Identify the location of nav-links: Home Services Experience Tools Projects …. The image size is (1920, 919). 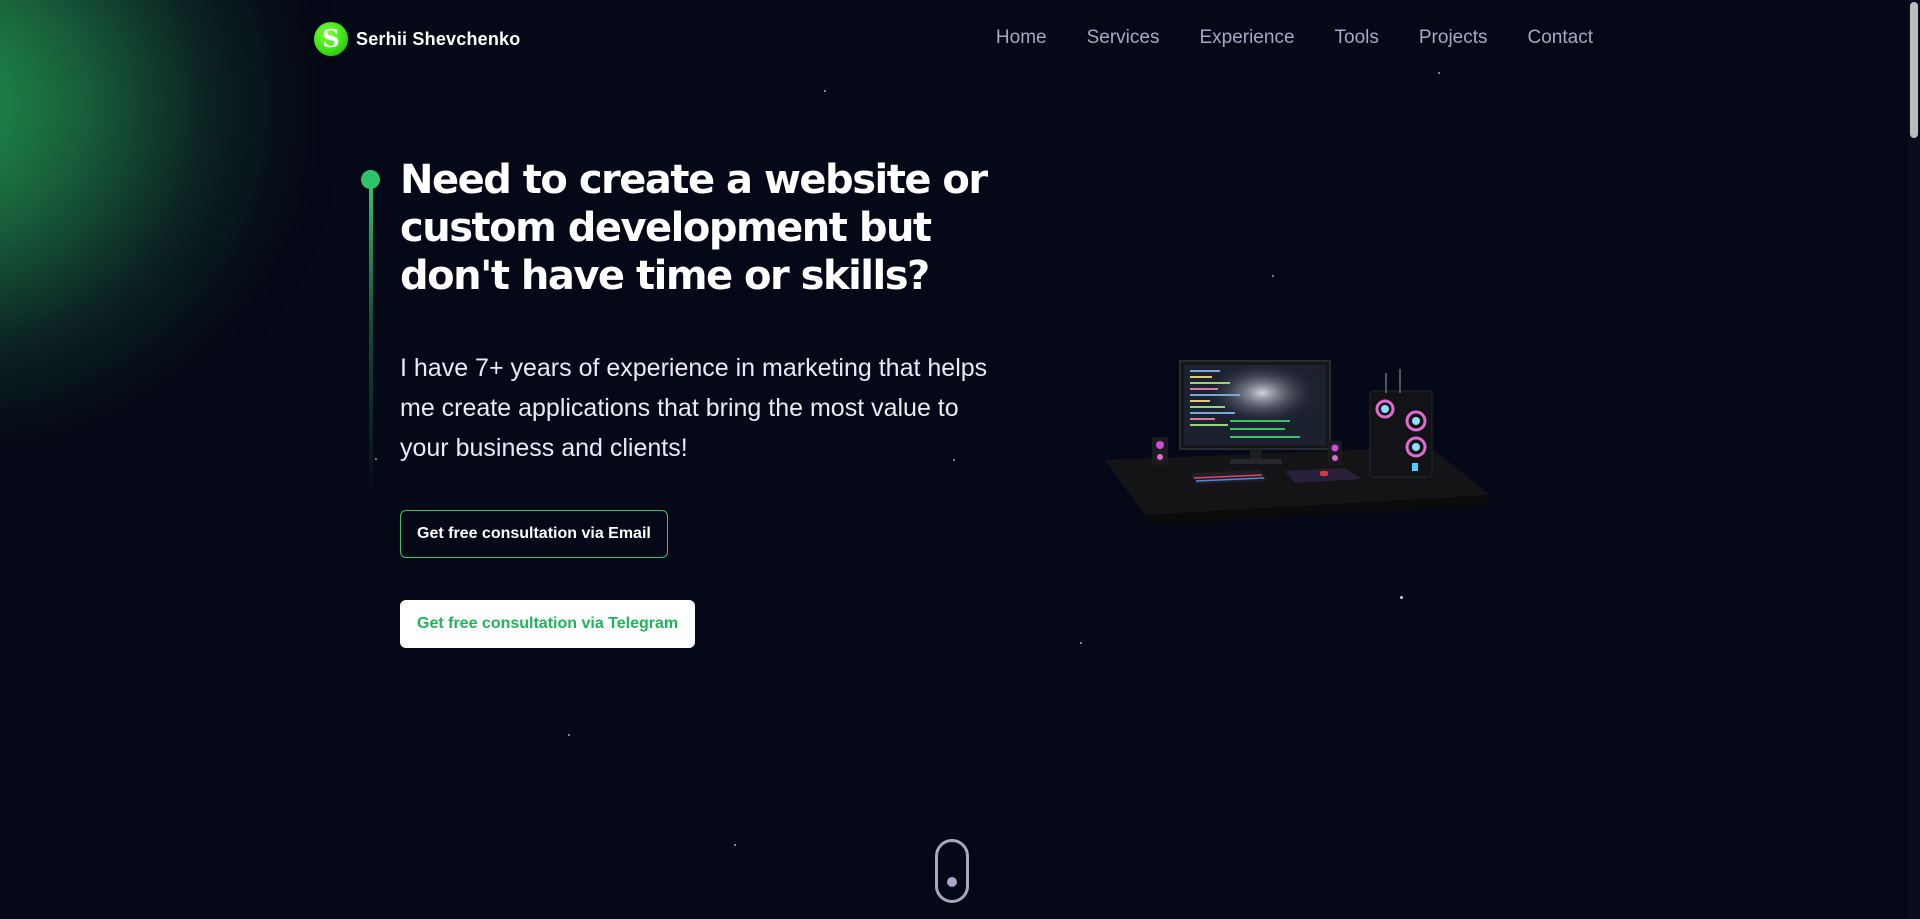
(1294, 38).